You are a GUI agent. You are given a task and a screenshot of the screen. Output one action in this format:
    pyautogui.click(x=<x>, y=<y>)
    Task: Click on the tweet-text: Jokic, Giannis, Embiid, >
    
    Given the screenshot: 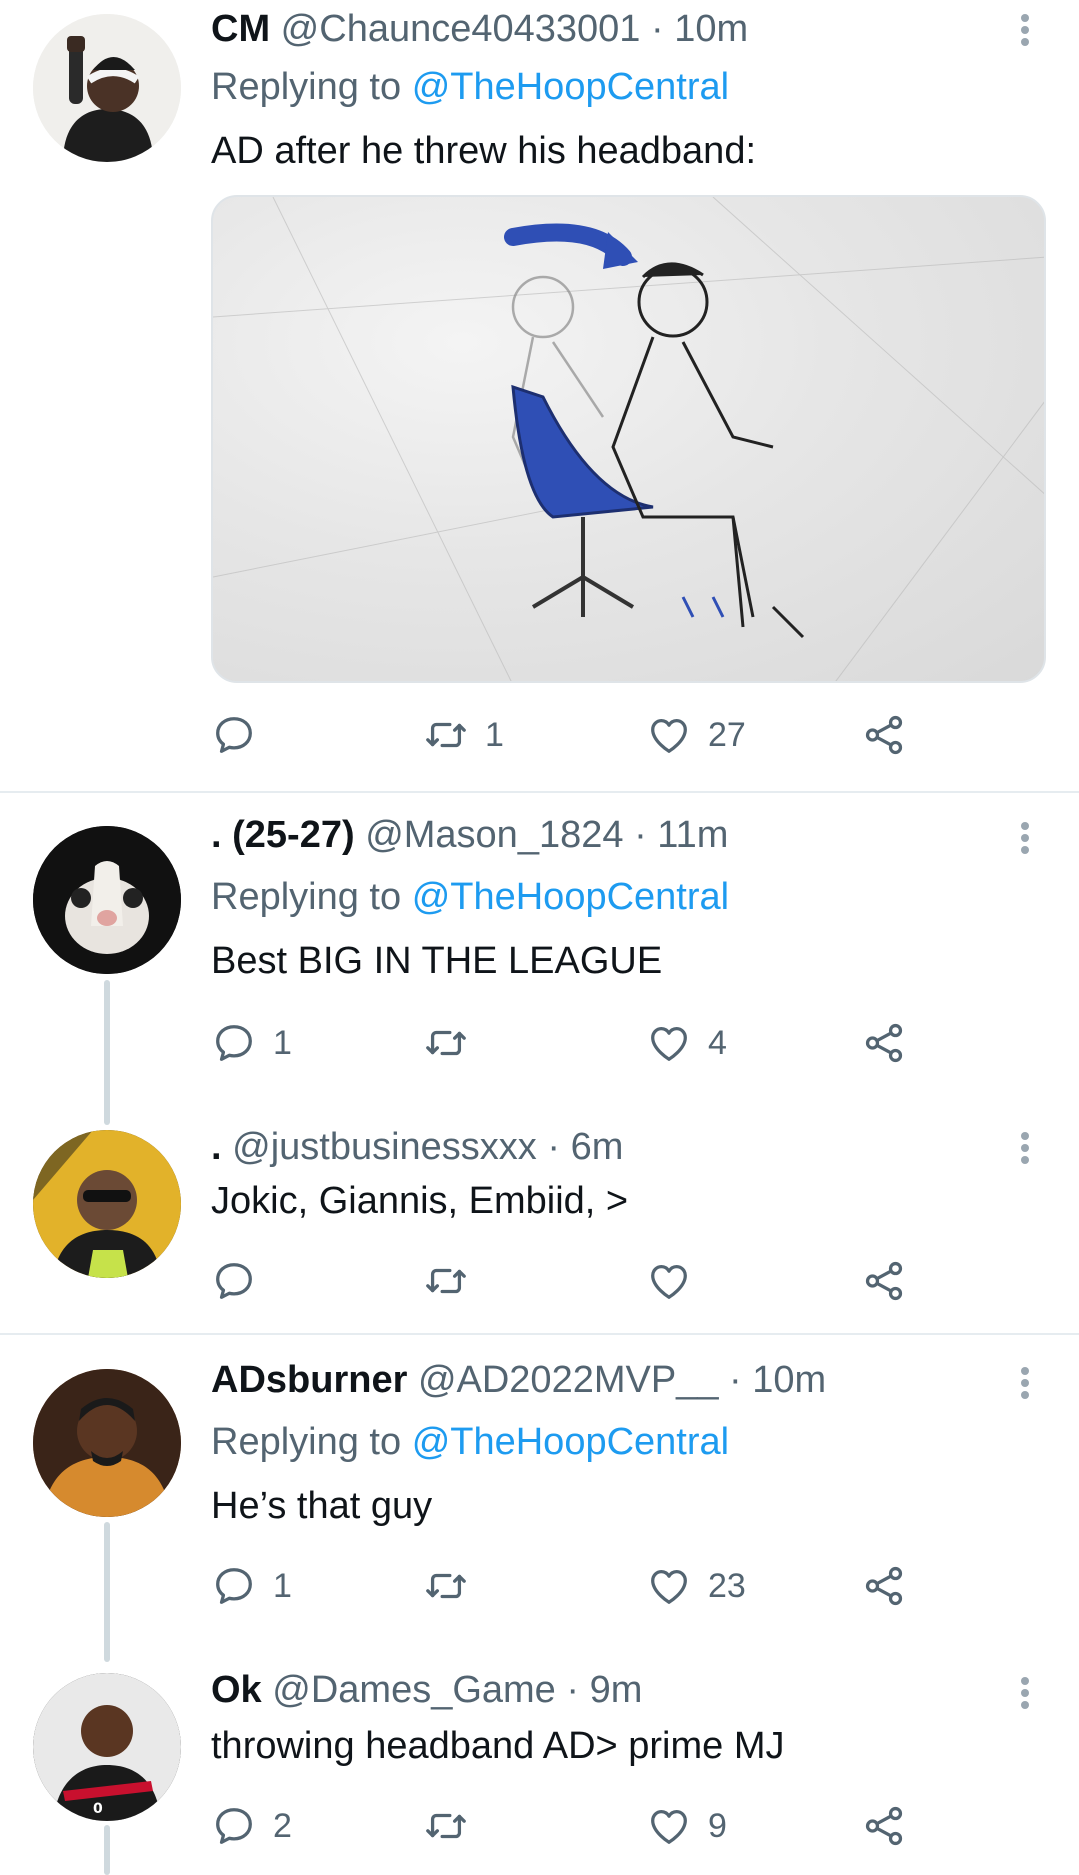 What is the action you would take?
    pyautogui.click(x=420, y=1201)
    